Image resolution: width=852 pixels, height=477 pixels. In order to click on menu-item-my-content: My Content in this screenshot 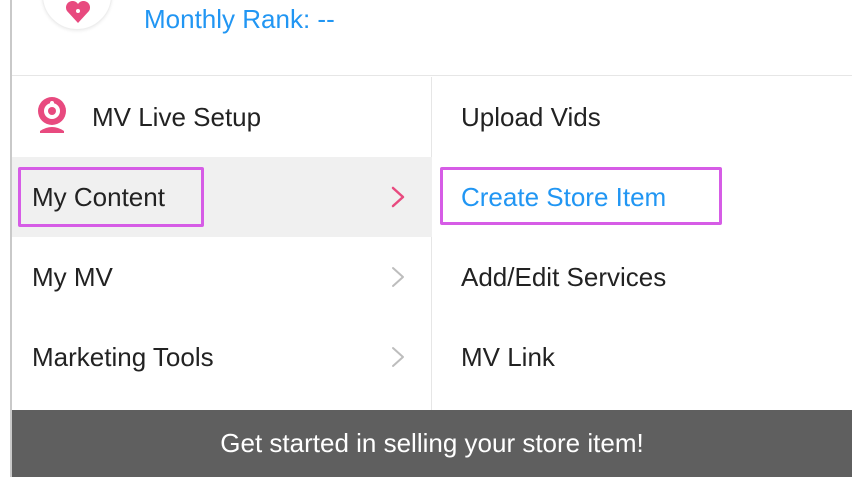, I will do `click(222, 197)`.